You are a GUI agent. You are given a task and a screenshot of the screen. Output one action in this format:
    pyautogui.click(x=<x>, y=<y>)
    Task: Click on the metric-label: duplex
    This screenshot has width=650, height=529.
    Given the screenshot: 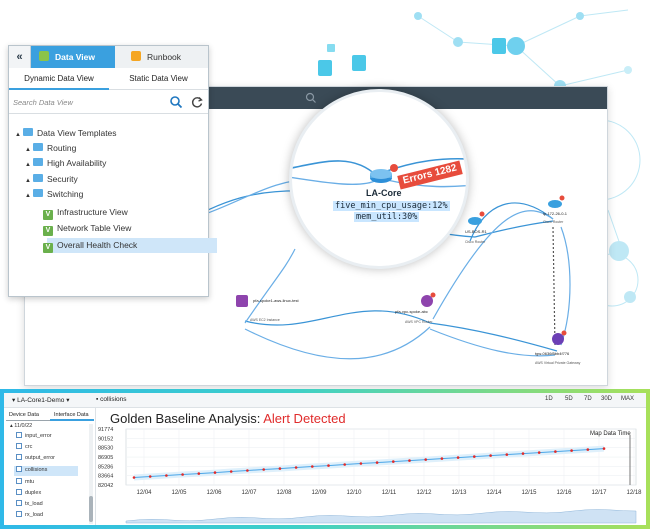 What is the action you would take?
    pyautogui.click(x=33, y=493)
    